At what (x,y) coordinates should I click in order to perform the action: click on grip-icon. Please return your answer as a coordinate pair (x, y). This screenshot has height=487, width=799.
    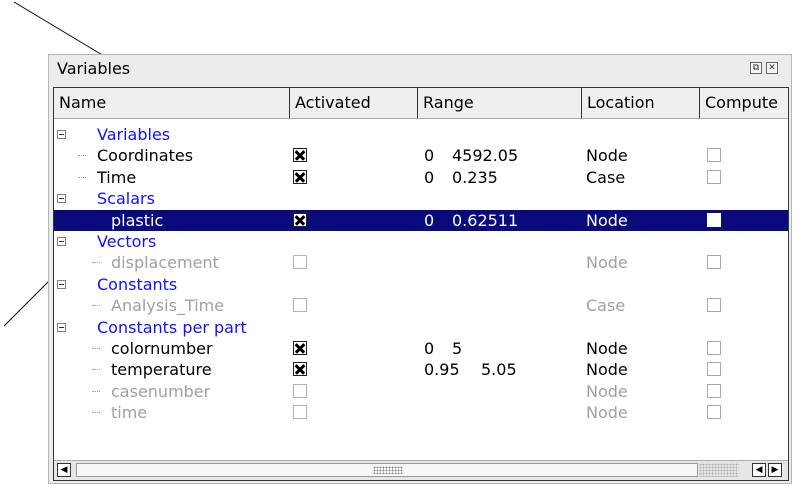
    Looking at the image, I should click on (388, 470).